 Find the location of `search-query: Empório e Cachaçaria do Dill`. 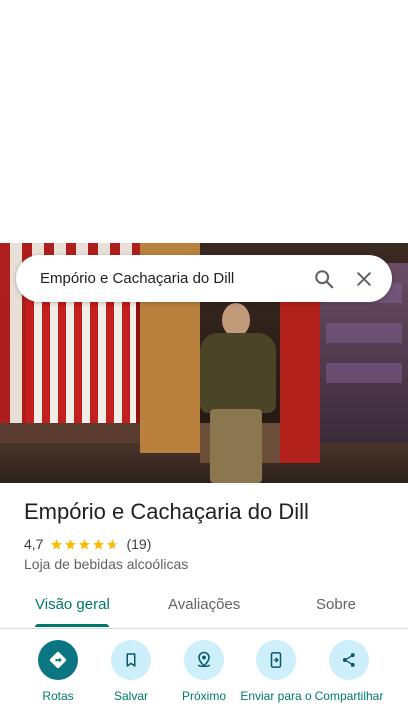

search-query: Empório e Cachaçaria do Dill is located at coordinates (172, 278).